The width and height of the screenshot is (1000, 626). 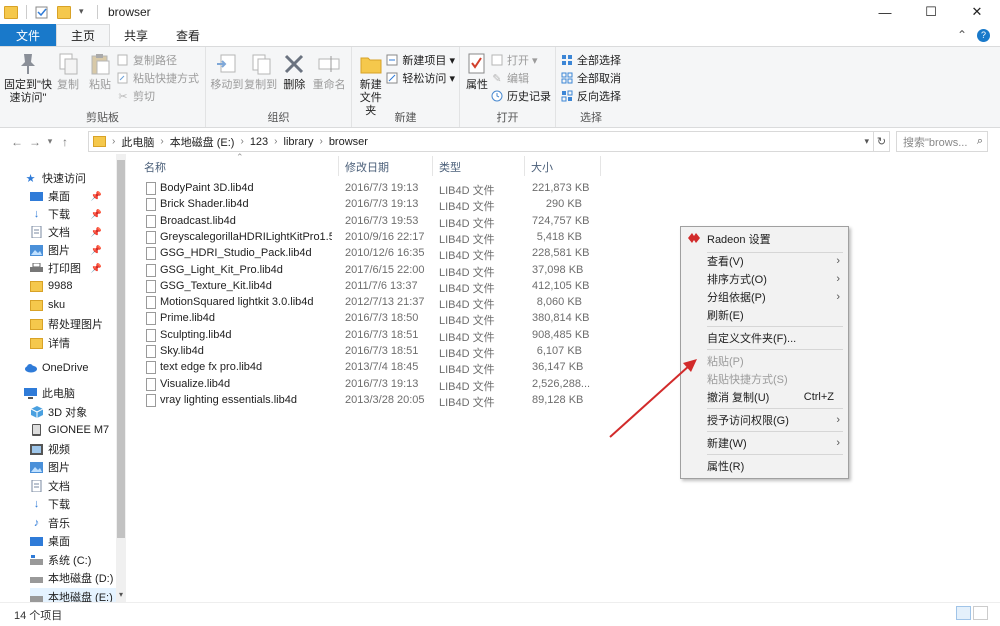 What do you see at coordinates (764, 239) in the screenshot?
I see `menu-item-radeon-settings: Radeon 设置` at bounding box center [764, 239].